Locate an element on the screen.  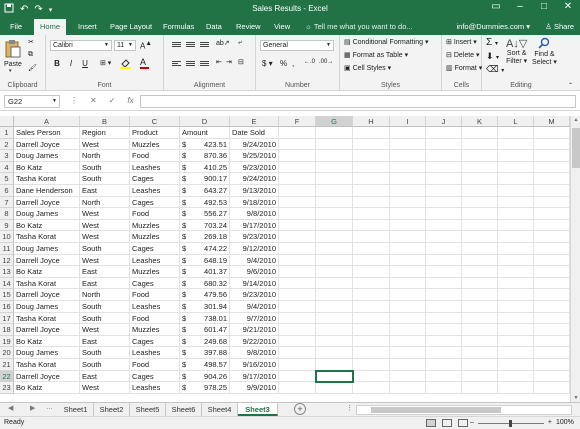
data-cell: East is located at coordinates (105, 376).